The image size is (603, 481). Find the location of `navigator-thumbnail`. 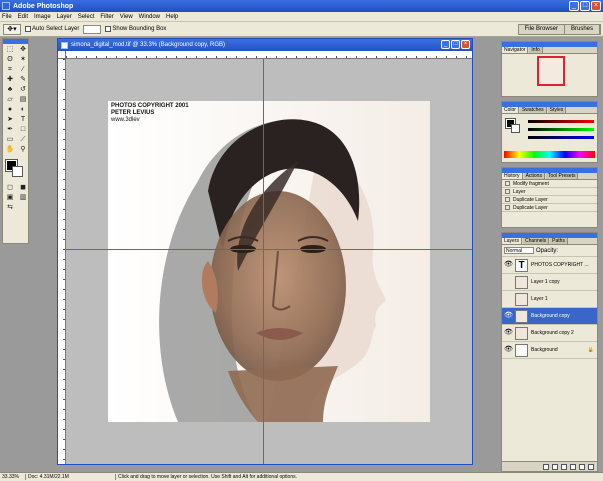

navigator-thumbnail is located at coordinates (551, 71).